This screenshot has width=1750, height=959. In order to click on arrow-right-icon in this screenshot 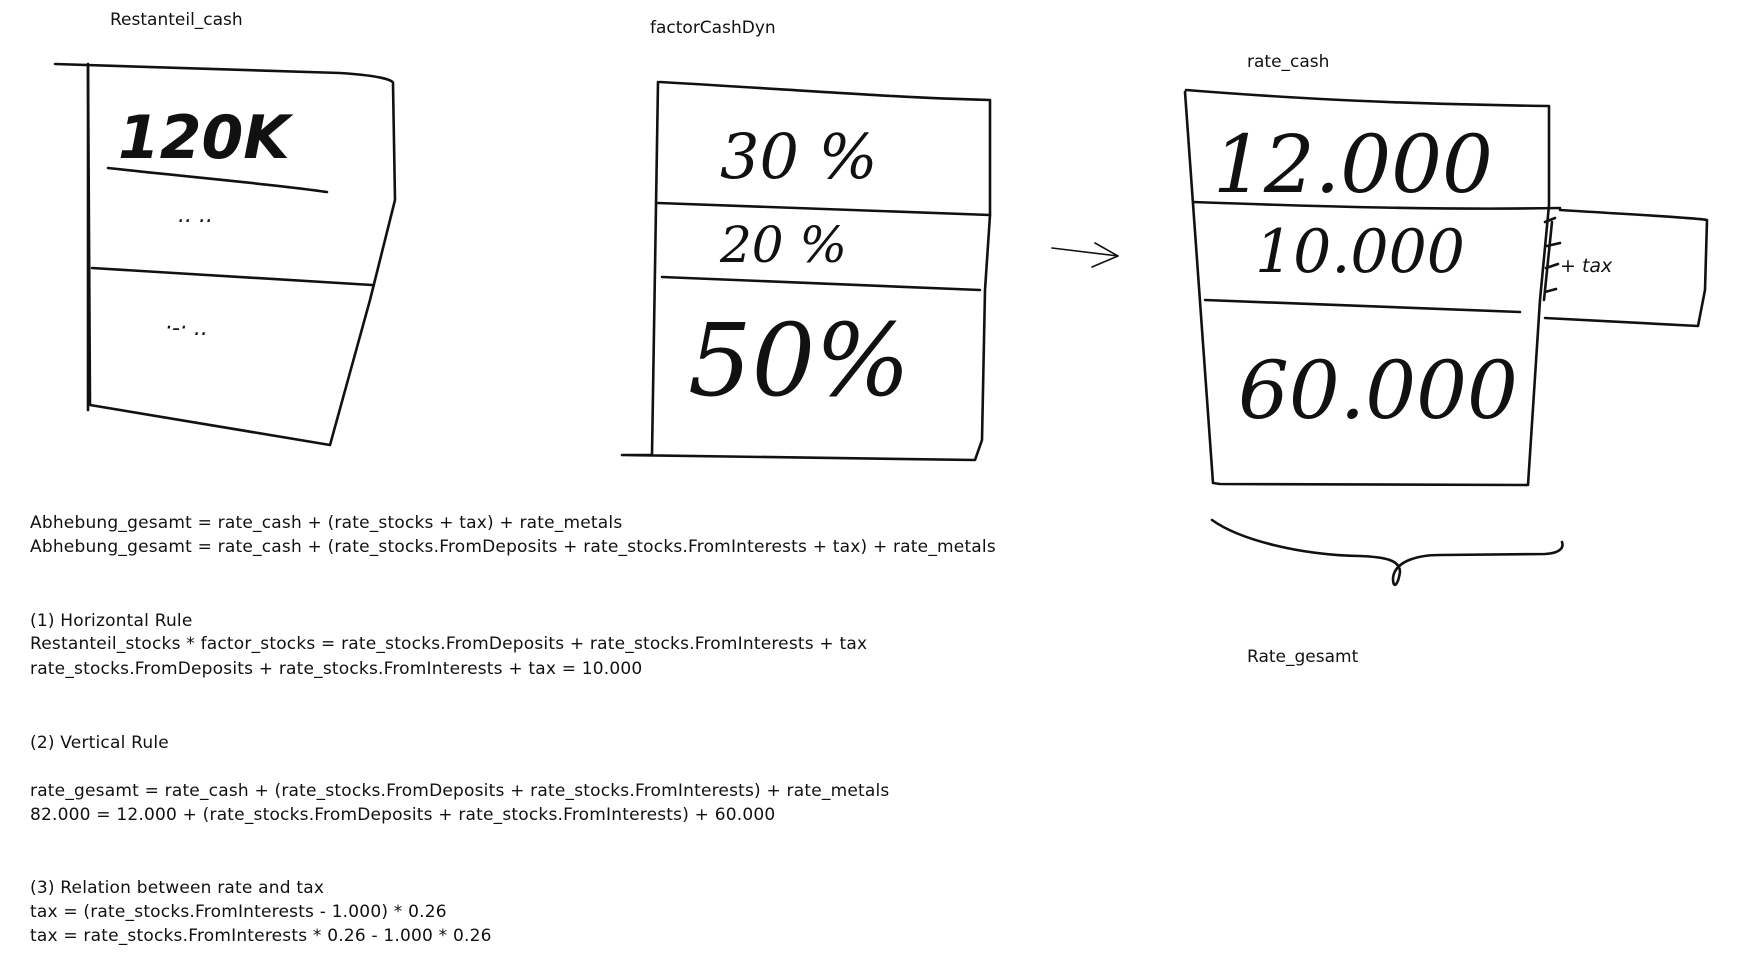, I will do `click(1085, 255)`.